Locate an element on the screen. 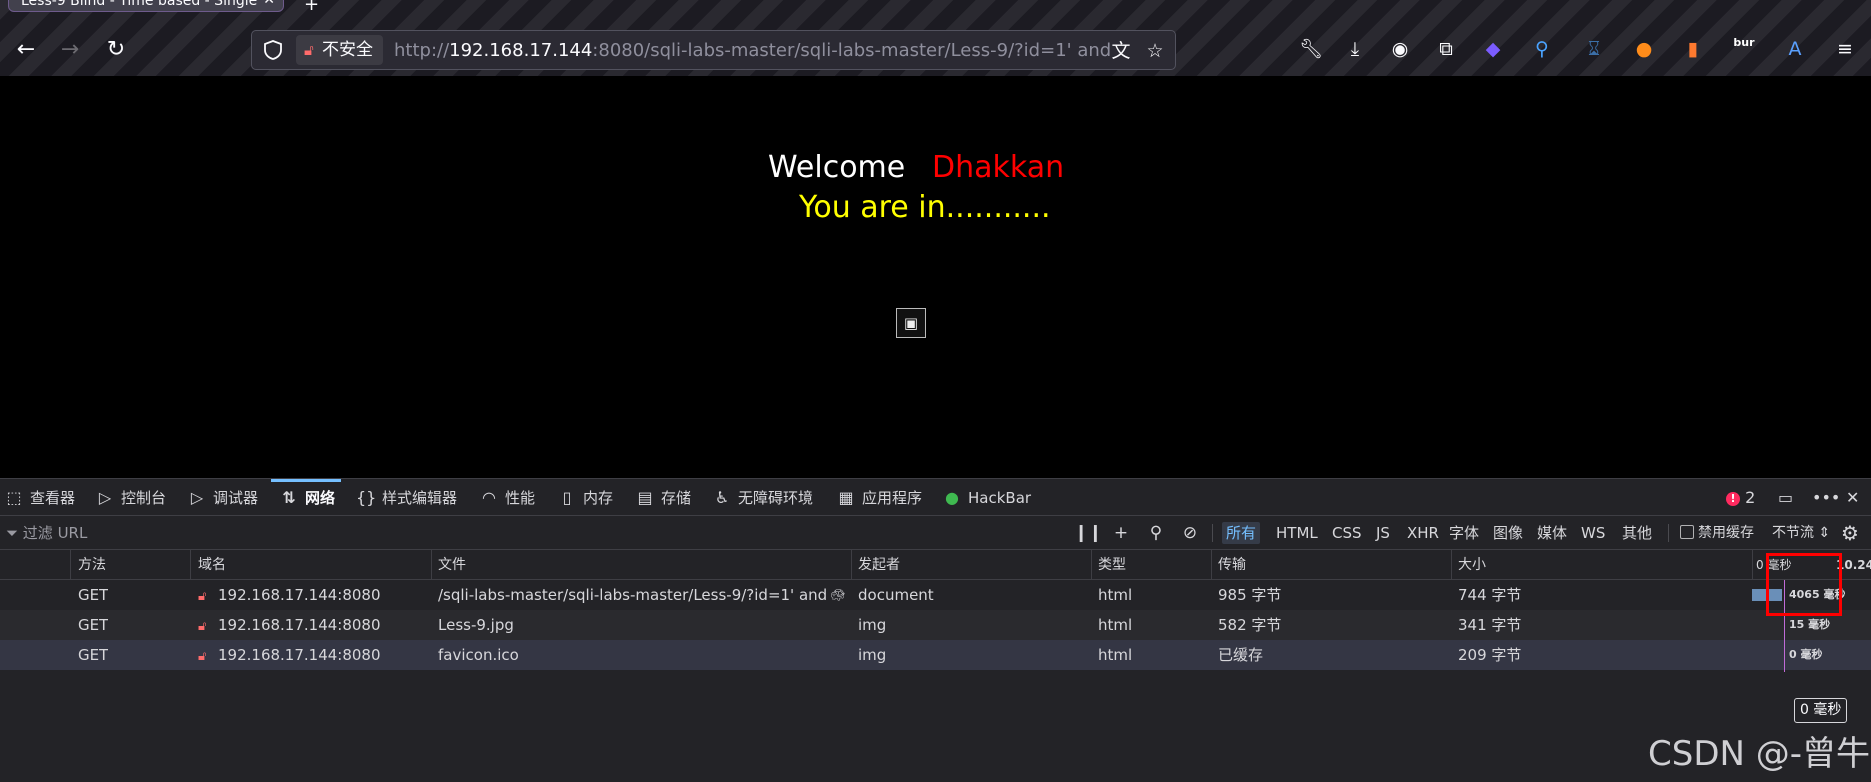 Image resolution: width=1871 pixels, height=782 pixels. filter-icon: ⏷ is located at coordinates (12, 533).